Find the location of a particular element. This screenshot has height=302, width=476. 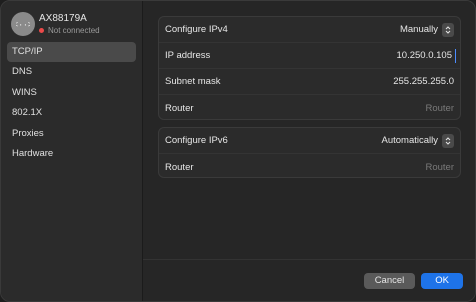

sidebar-item-dns: DNS is located at coordinates (71, 72).